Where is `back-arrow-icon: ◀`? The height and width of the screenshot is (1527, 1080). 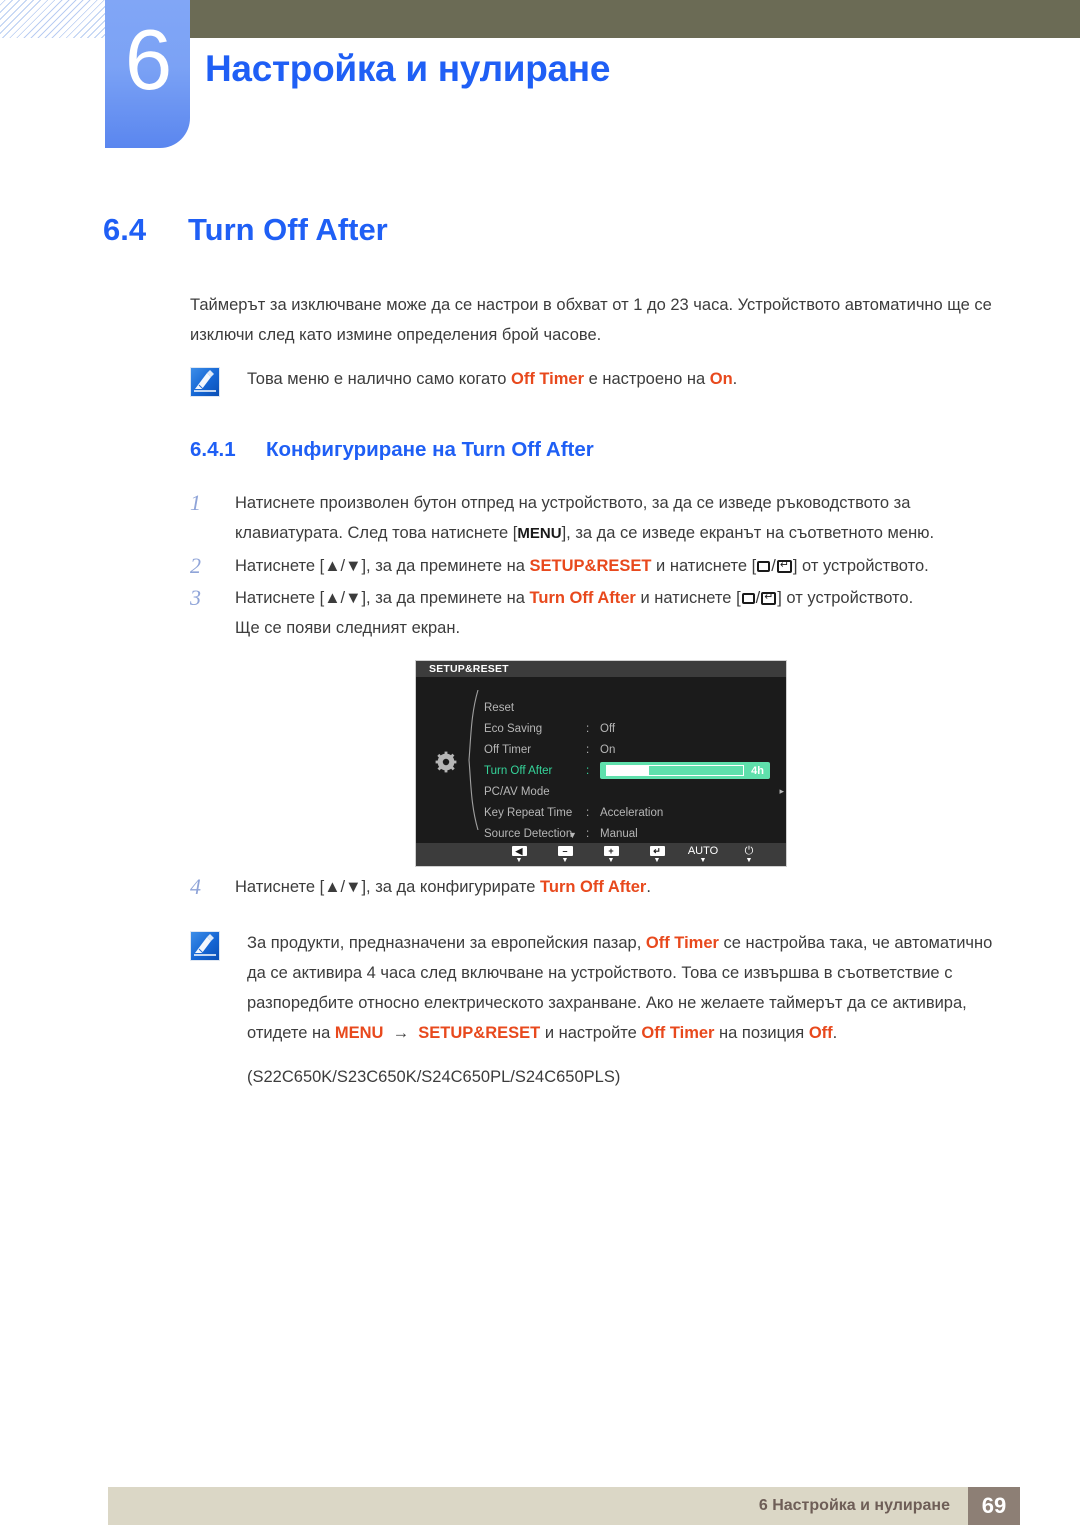
back-arrow-icon: ◀ is located at coordinates (519, 851).